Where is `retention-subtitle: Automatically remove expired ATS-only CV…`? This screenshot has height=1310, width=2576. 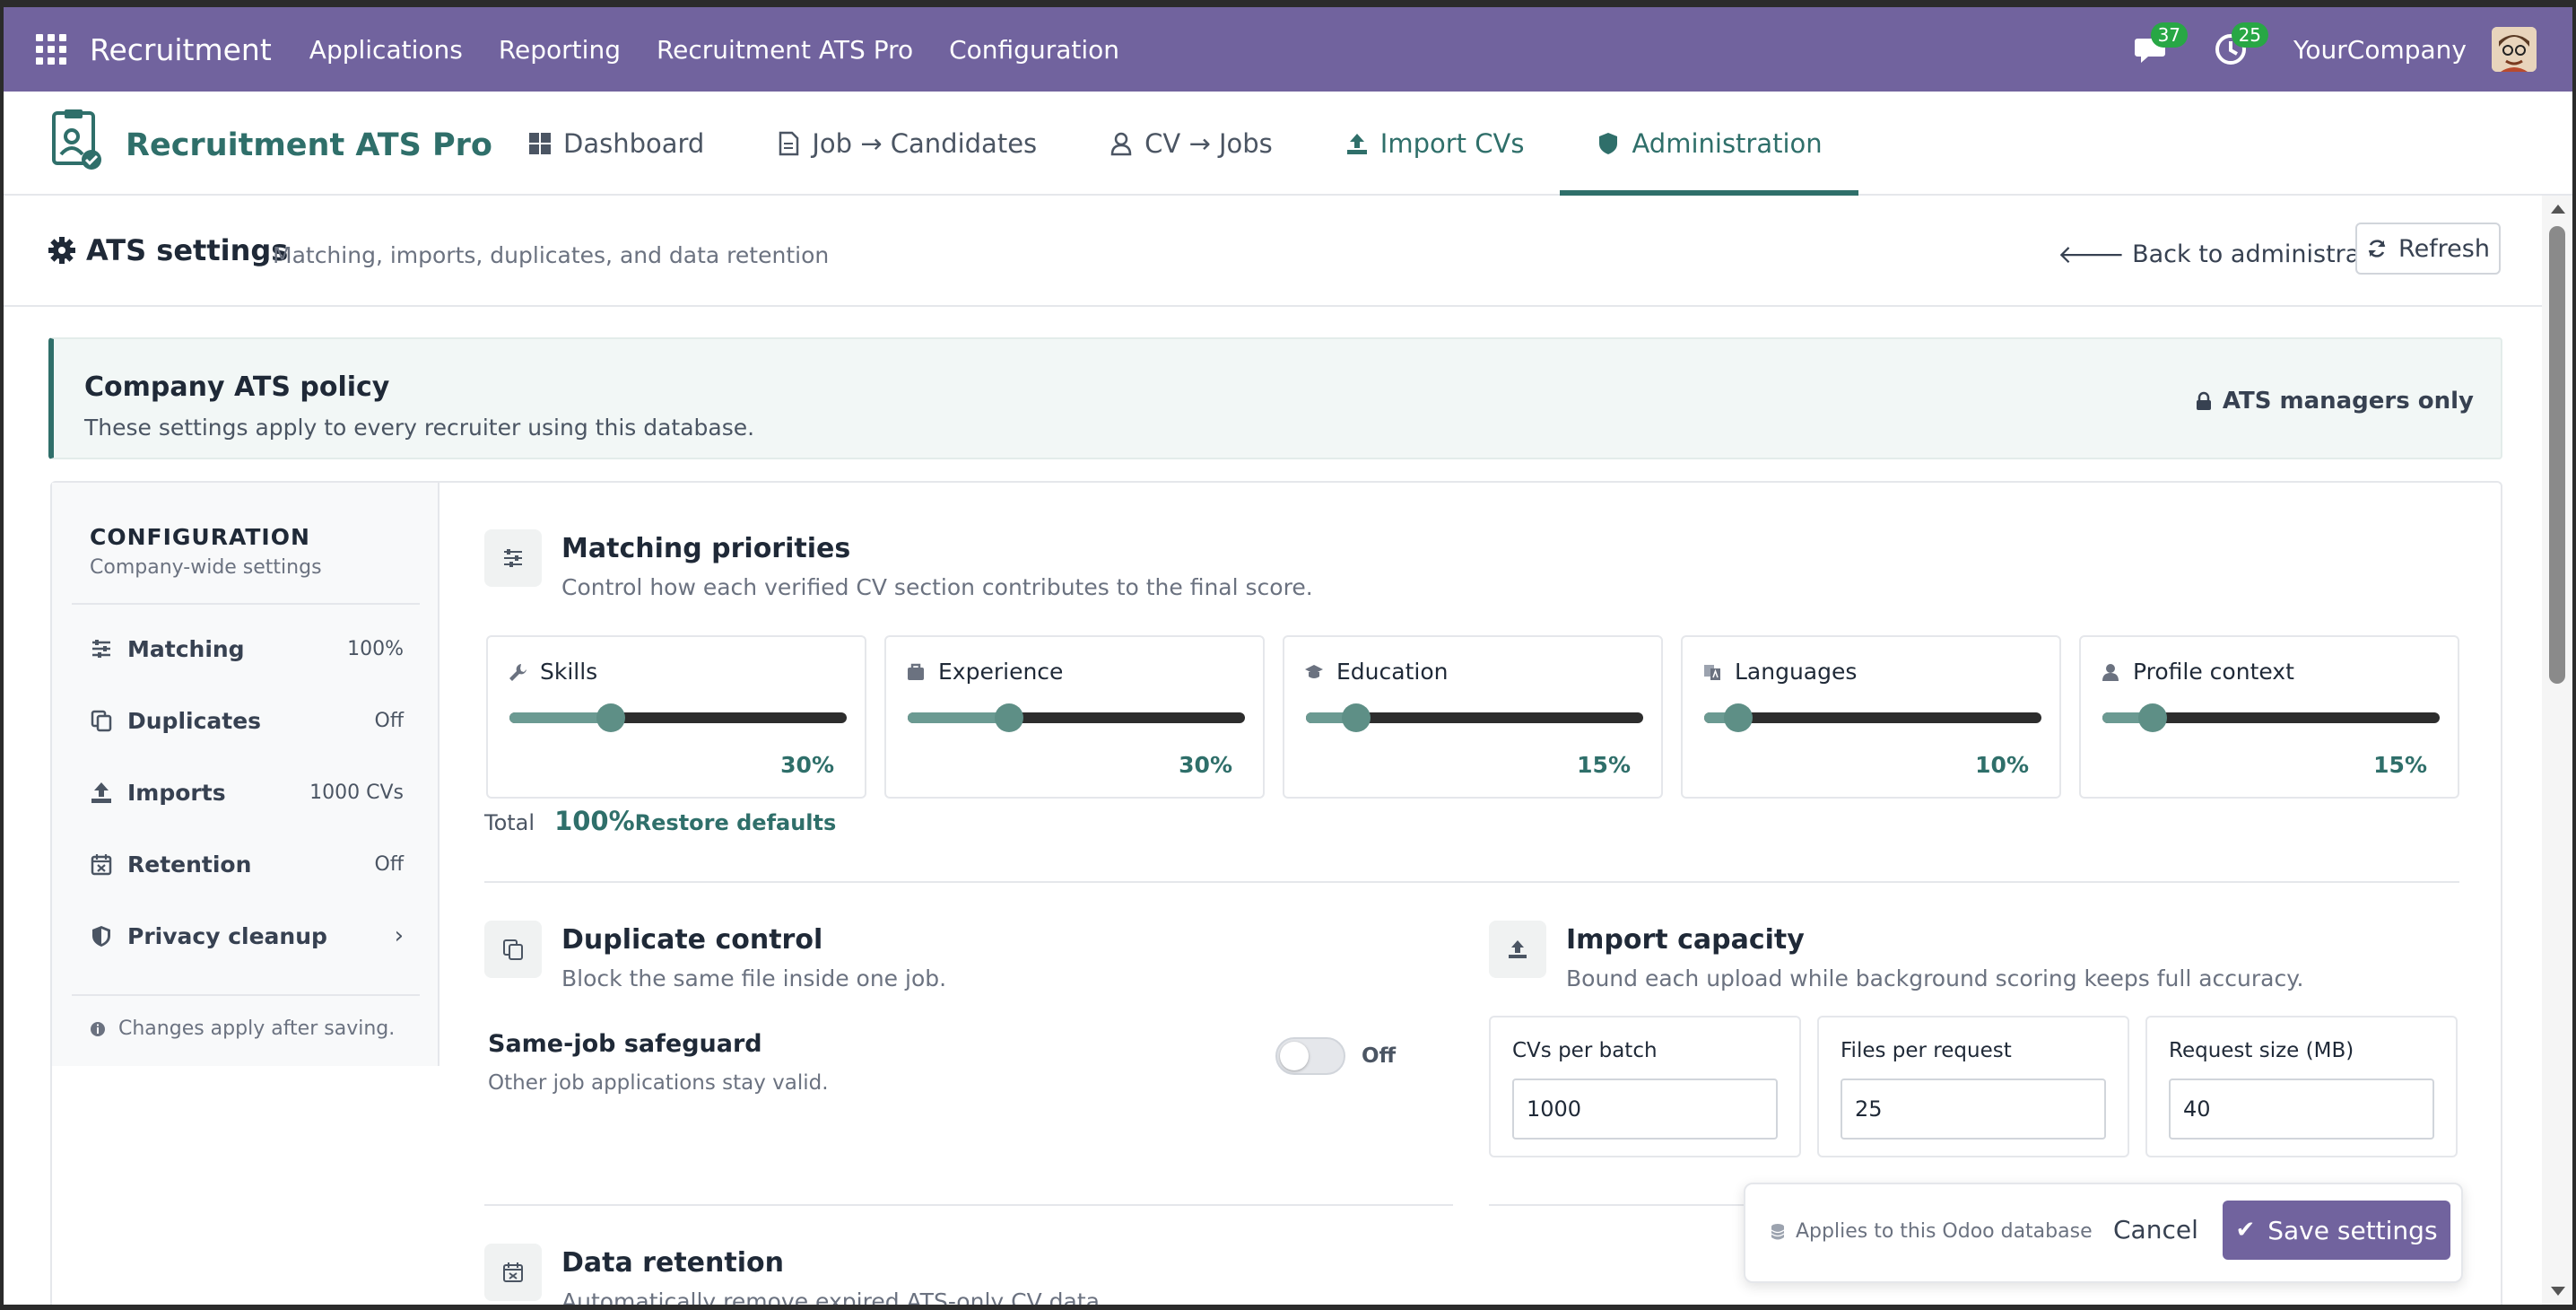 retention-subtitle: Automatically remove expired ATS-only CV… is located at coordinates (834, 1297).